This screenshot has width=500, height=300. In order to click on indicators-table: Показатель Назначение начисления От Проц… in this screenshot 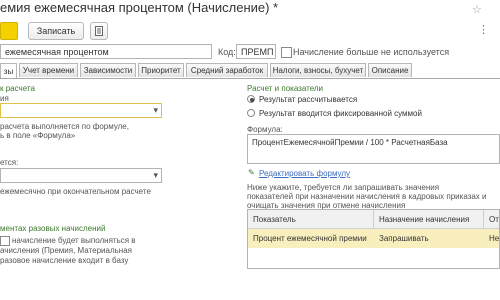, I will do `click(373, 239)`.